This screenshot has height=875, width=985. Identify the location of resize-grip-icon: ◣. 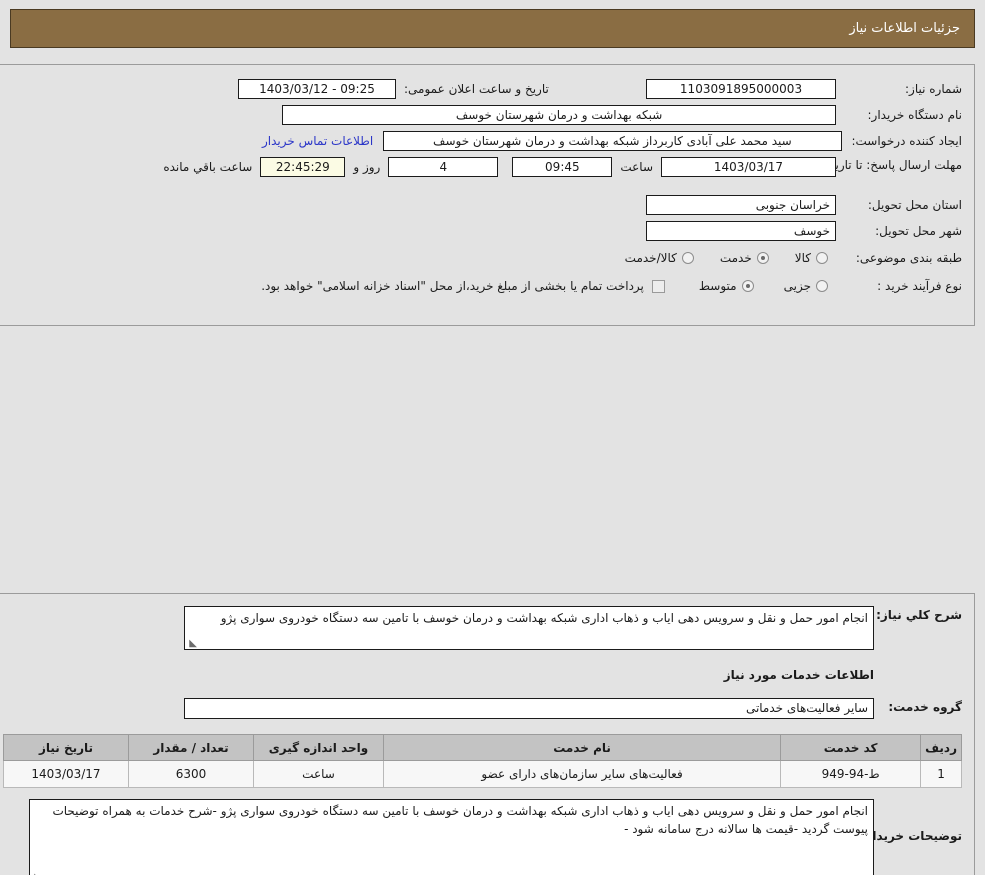
(192, 644).